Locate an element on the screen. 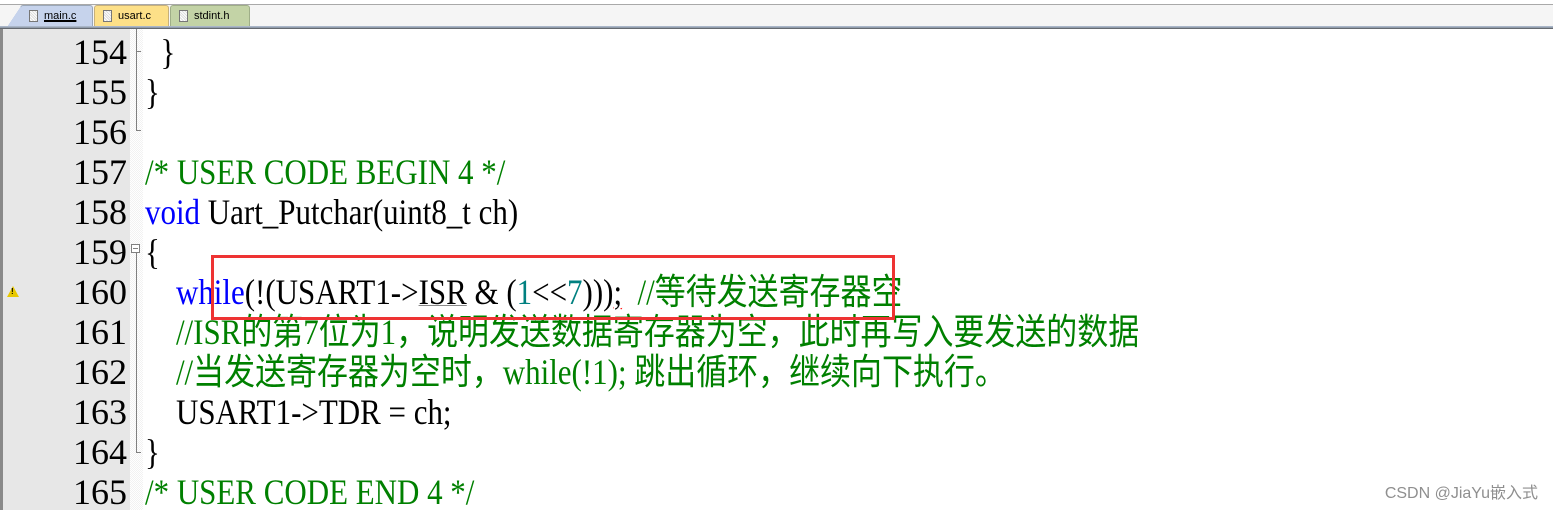 Image resolution: width=1553 pixels, height=512 pixels. line-number: 160 is located at coordinates (100, 292).